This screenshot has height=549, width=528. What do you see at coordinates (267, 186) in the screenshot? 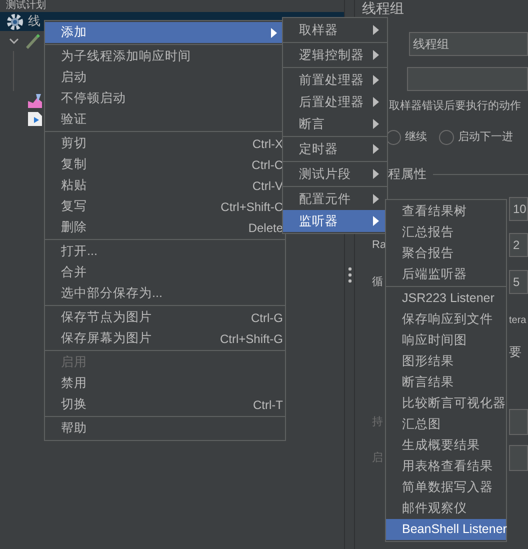
I see `shortcut-label: Ctrl-V` at bounding box center [267, 186].